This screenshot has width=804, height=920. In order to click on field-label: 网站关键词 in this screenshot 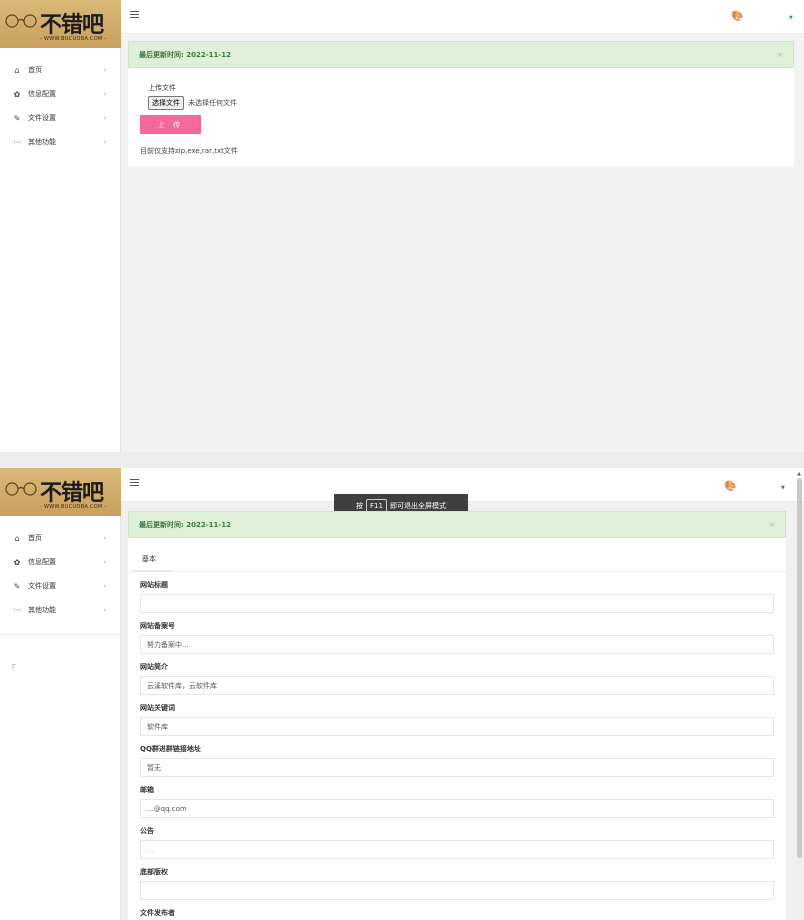, I will do `click(157, 708)`.